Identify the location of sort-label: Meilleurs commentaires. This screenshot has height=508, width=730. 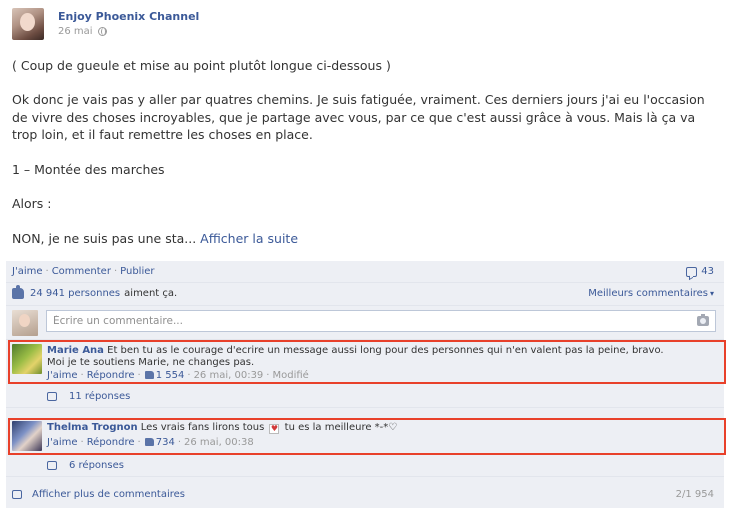
(648, 293).